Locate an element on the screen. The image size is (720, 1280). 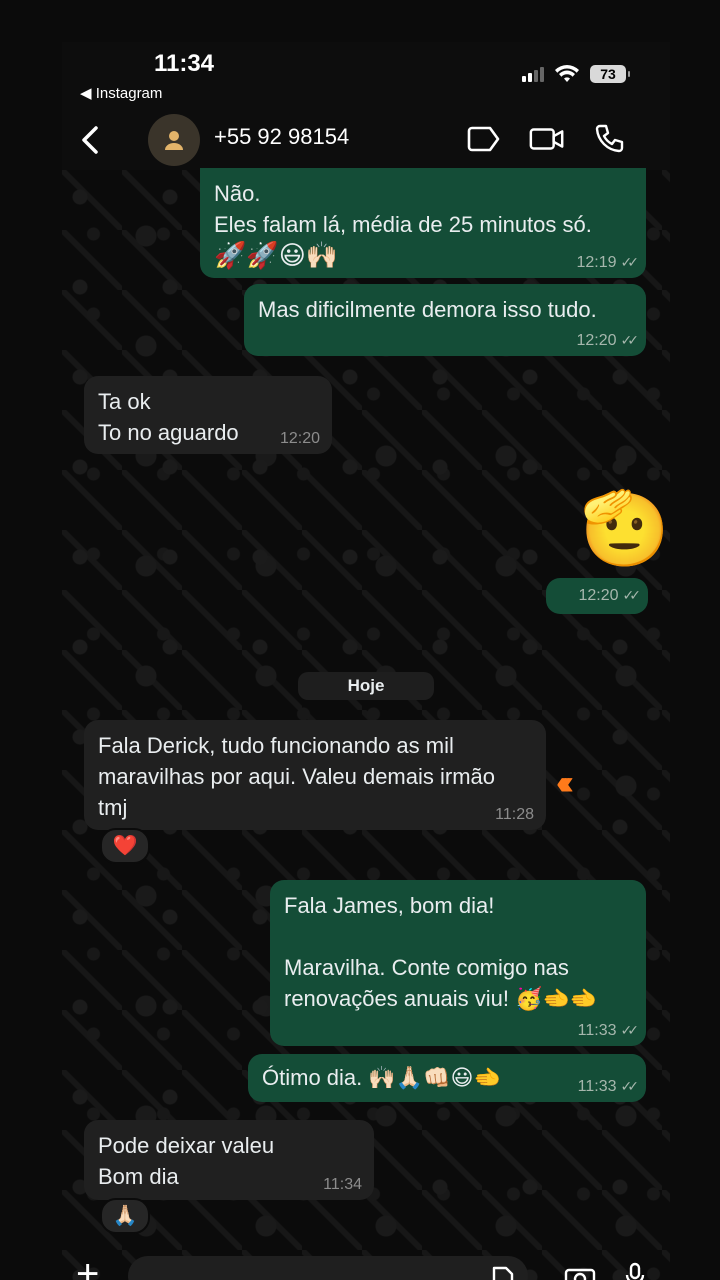
battery-indicator: 73 is located at coordinates (610, 74).